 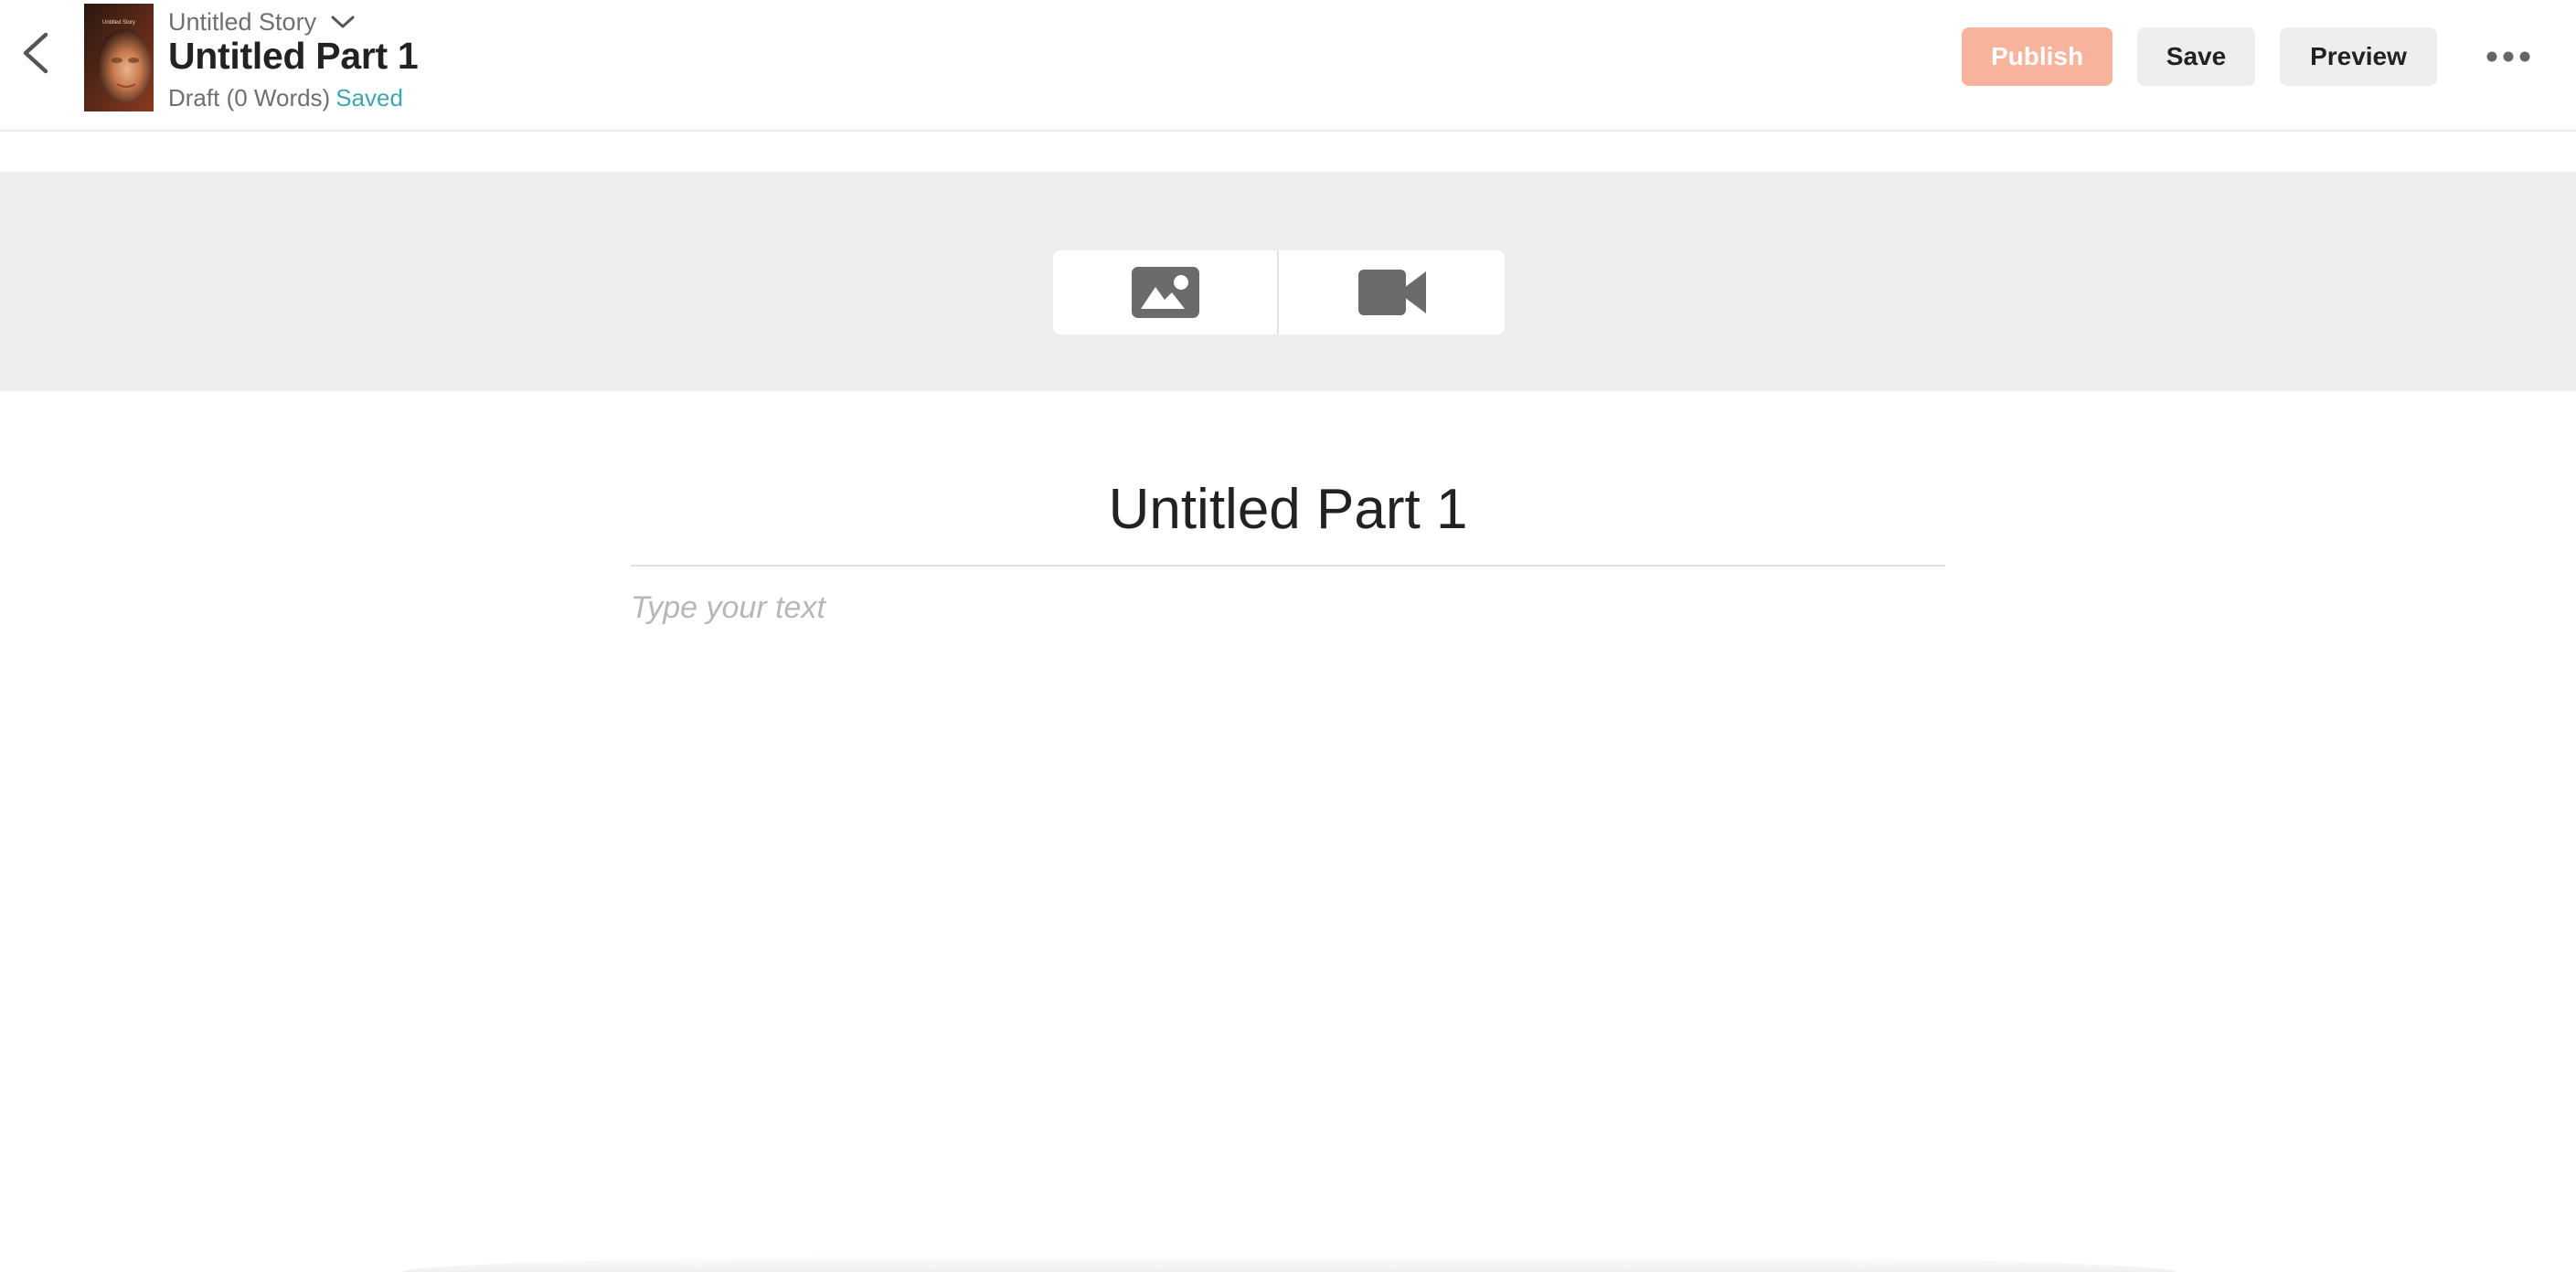 I want to click on media-toolbar, so click(x=1279, y=292).